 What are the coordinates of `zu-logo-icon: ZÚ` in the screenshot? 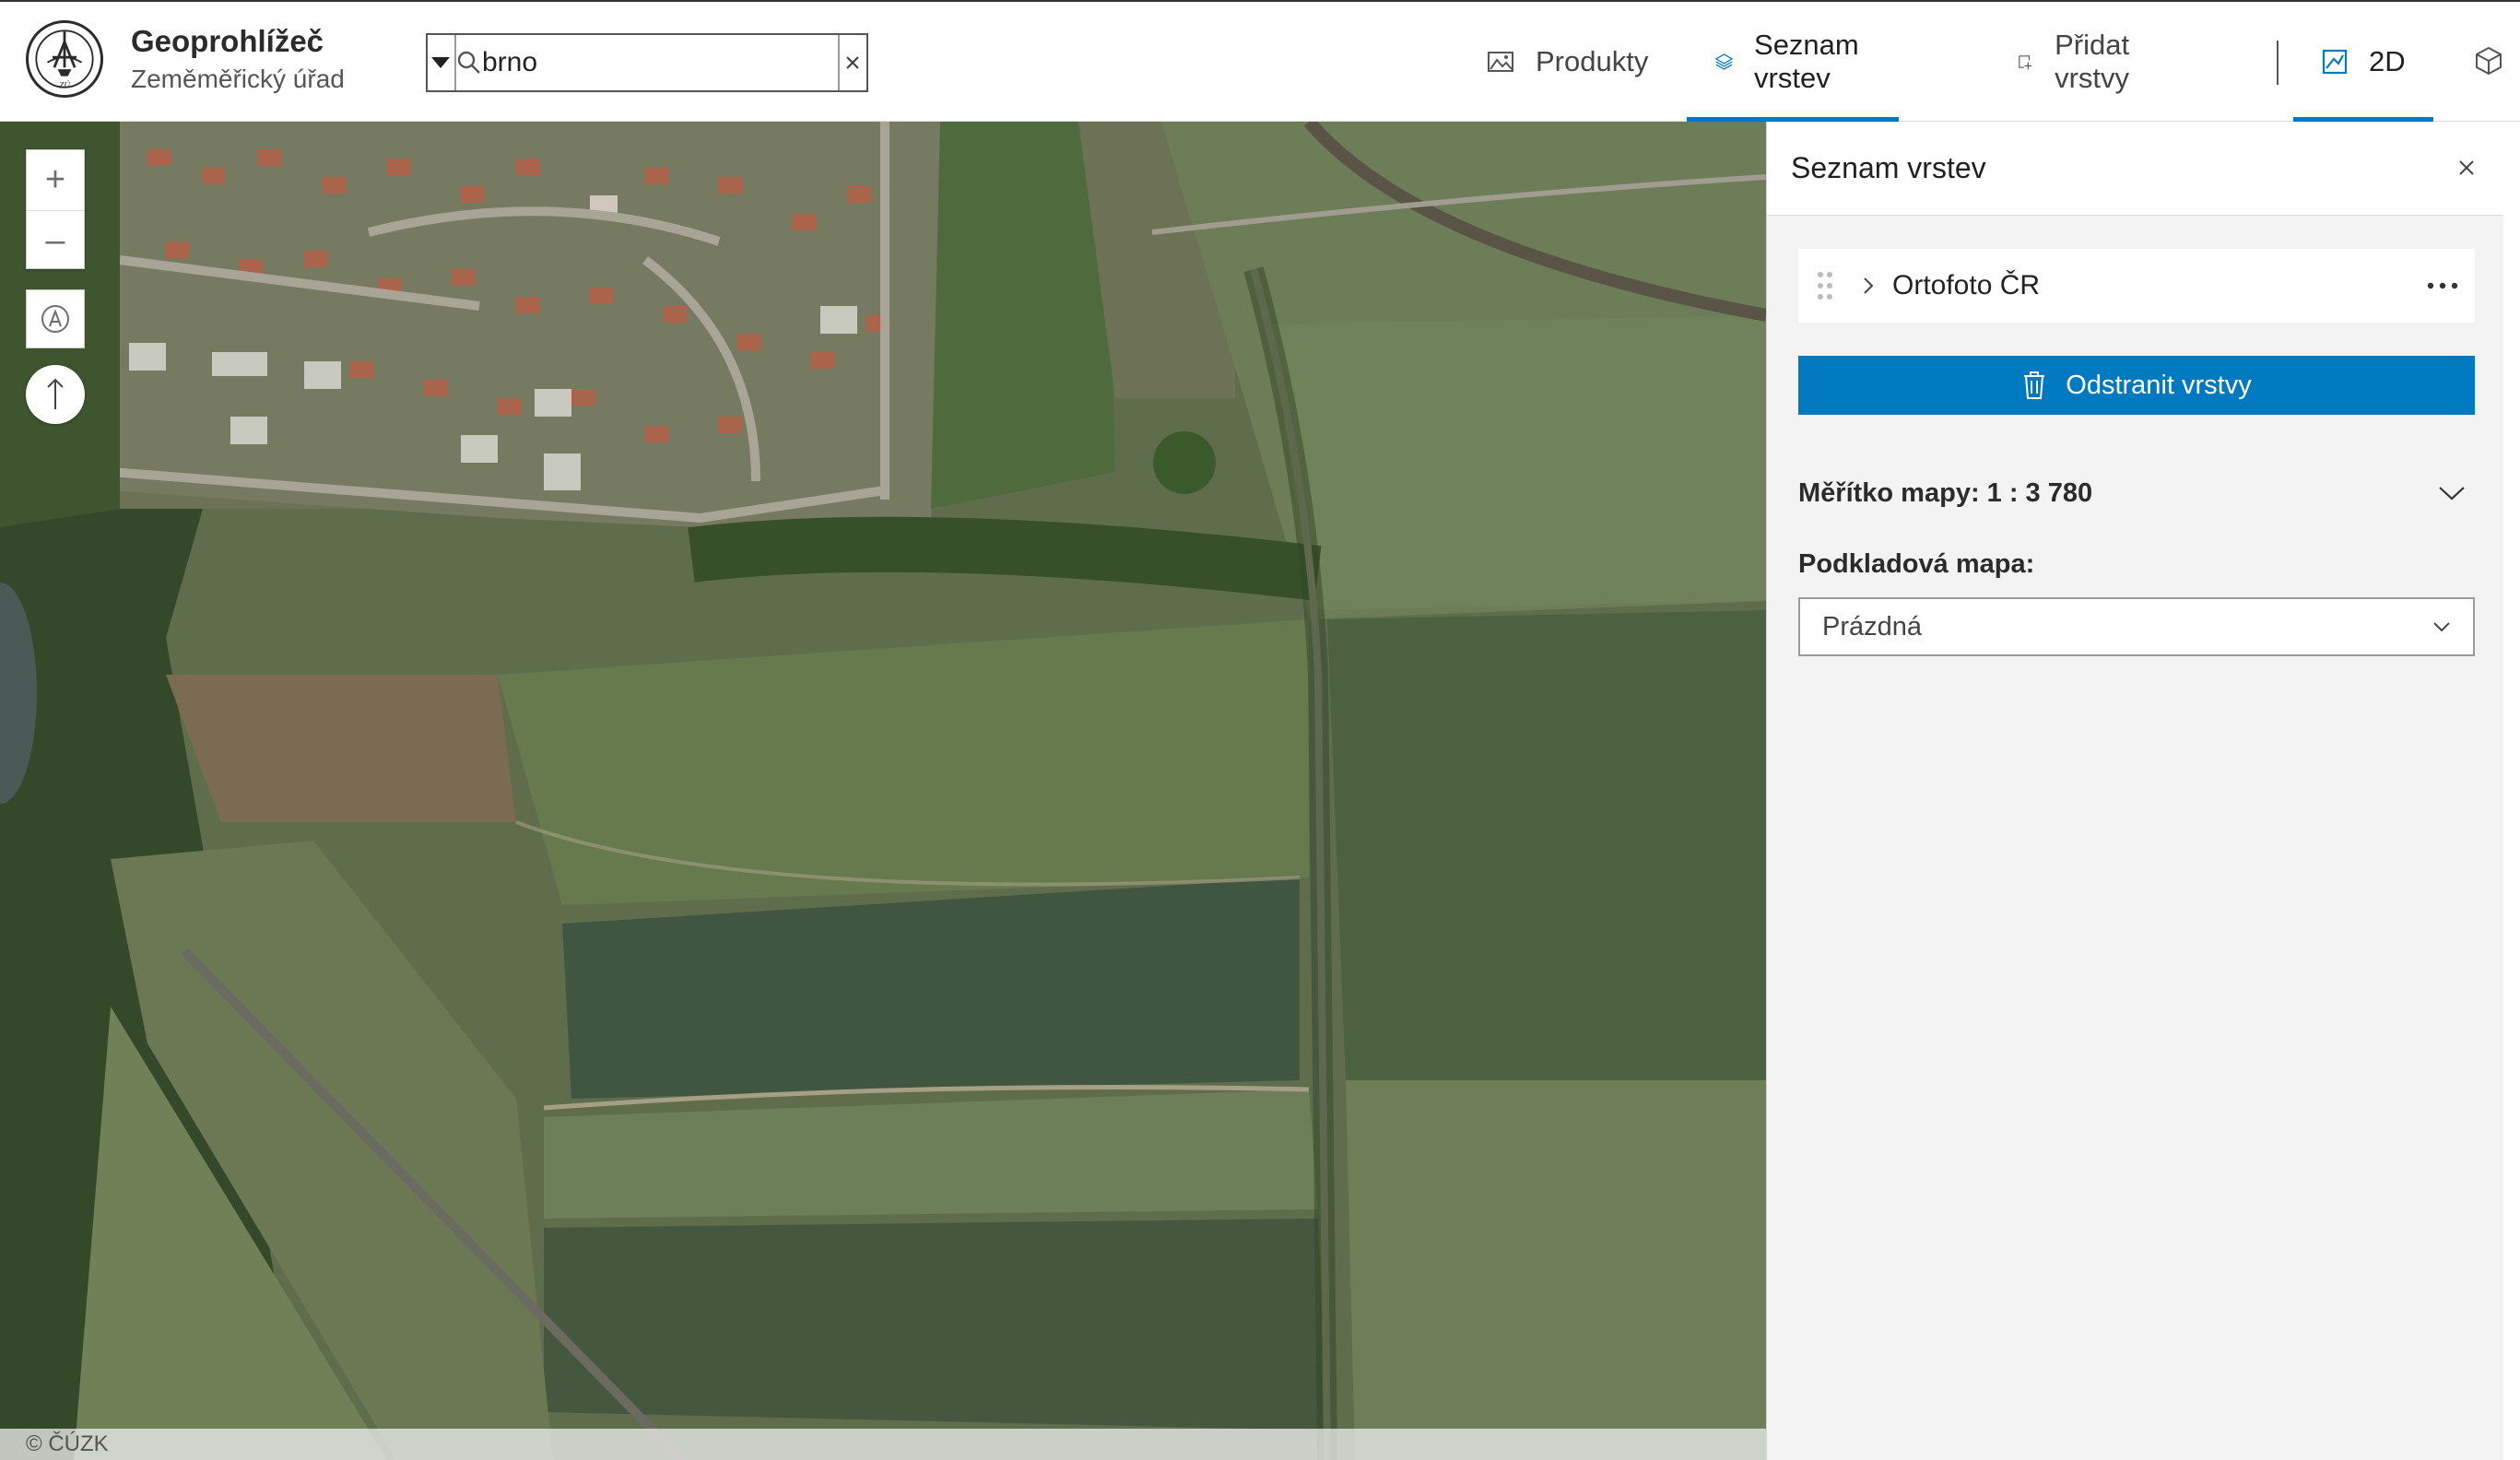 It's located at (64, 59).